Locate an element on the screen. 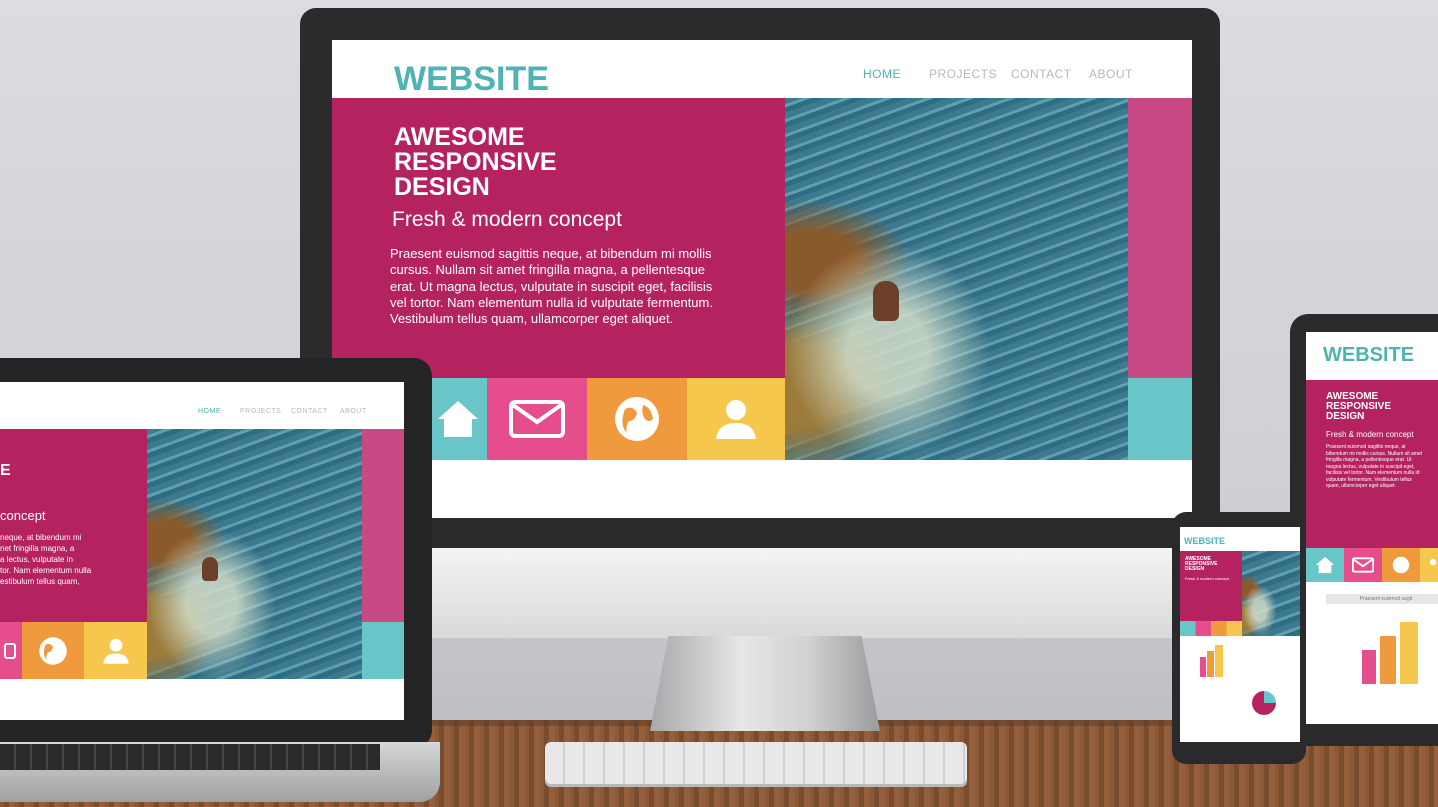  phone-pie-chart is located at coordinates (1264, 703).